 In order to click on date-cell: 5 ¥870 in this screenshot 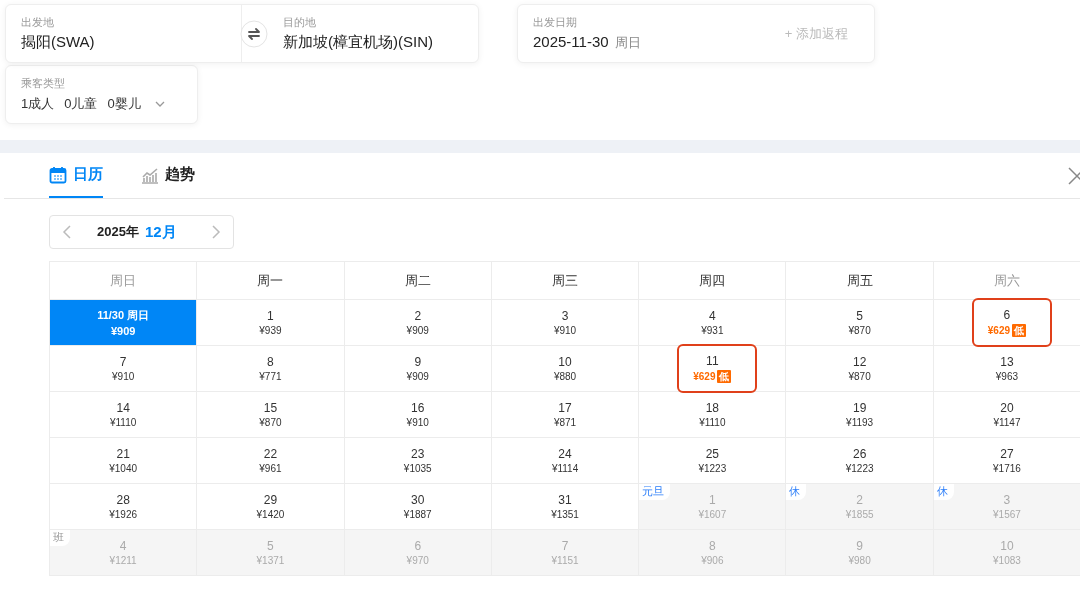, I will do `click(860, 323)`.